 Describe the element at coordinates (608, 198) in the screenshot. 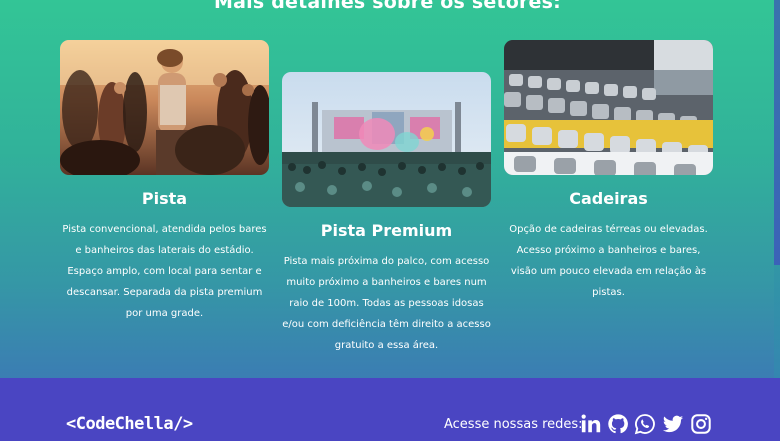

I see `card-title: Cadeiras` at that location.